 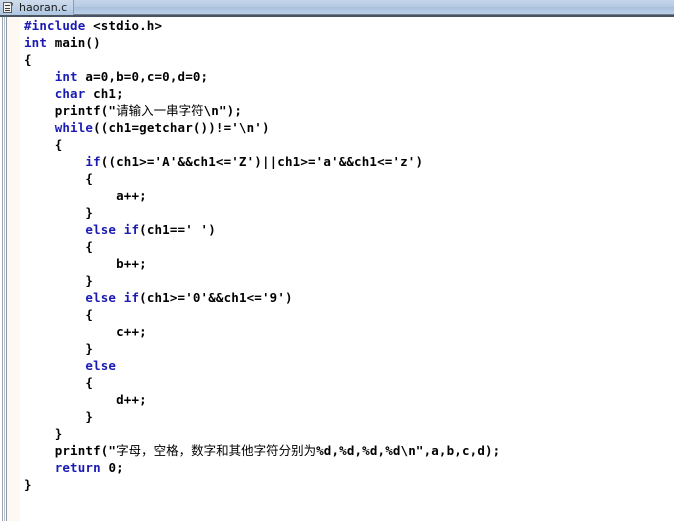 I want to click on gutter-rail-mid, so click(x=4, y=269).